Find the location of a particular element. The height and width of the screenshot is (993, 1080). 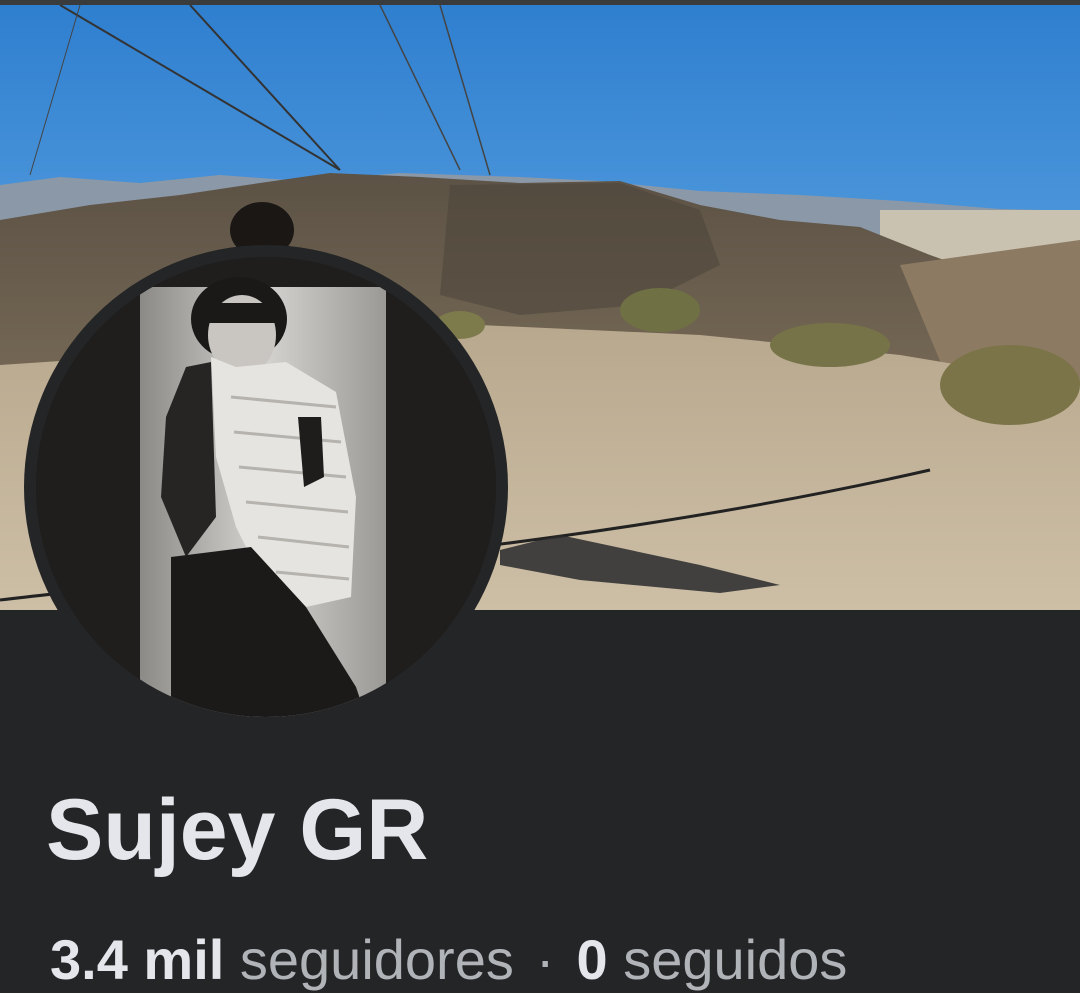

following-label: seguidos is located at coordinates (735, 959).